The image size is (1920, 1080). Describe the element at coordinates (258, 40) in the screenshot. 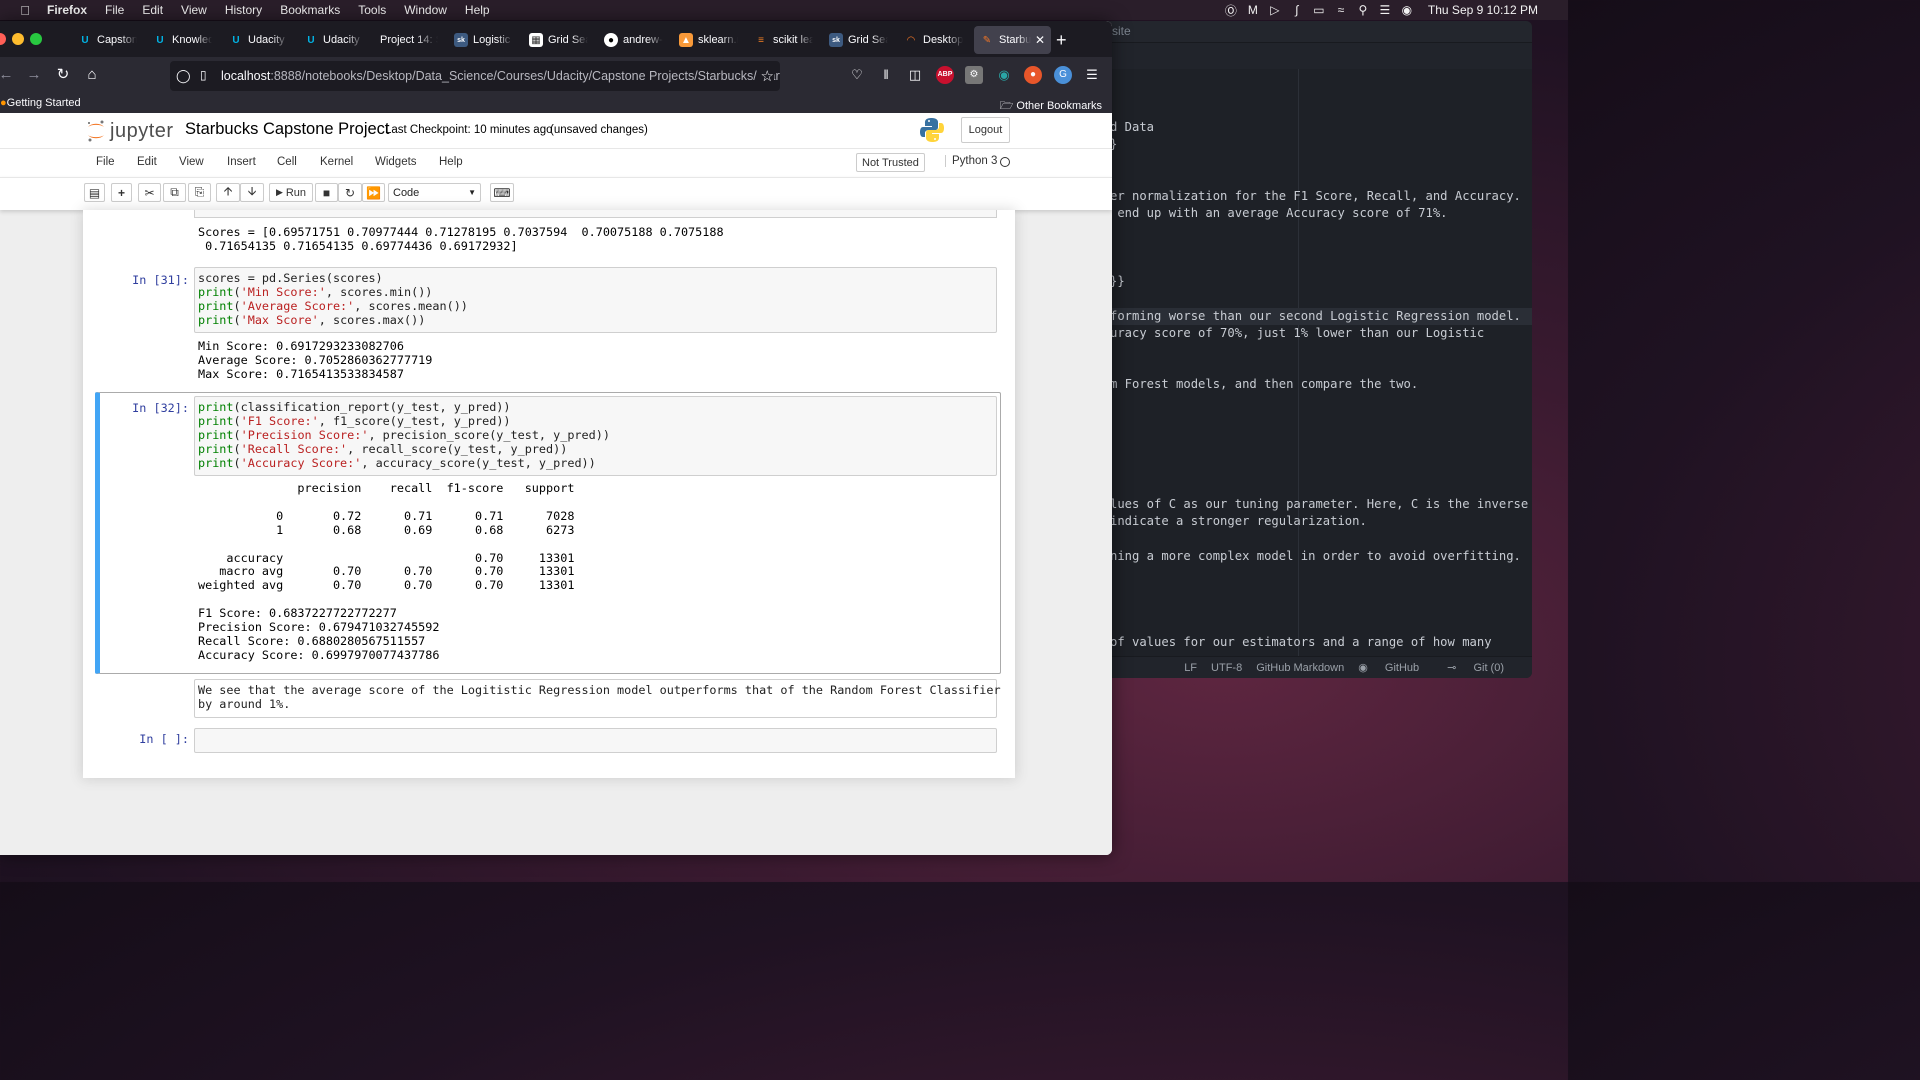

I see `tab-udacity-f: UUdacity F` at that location.